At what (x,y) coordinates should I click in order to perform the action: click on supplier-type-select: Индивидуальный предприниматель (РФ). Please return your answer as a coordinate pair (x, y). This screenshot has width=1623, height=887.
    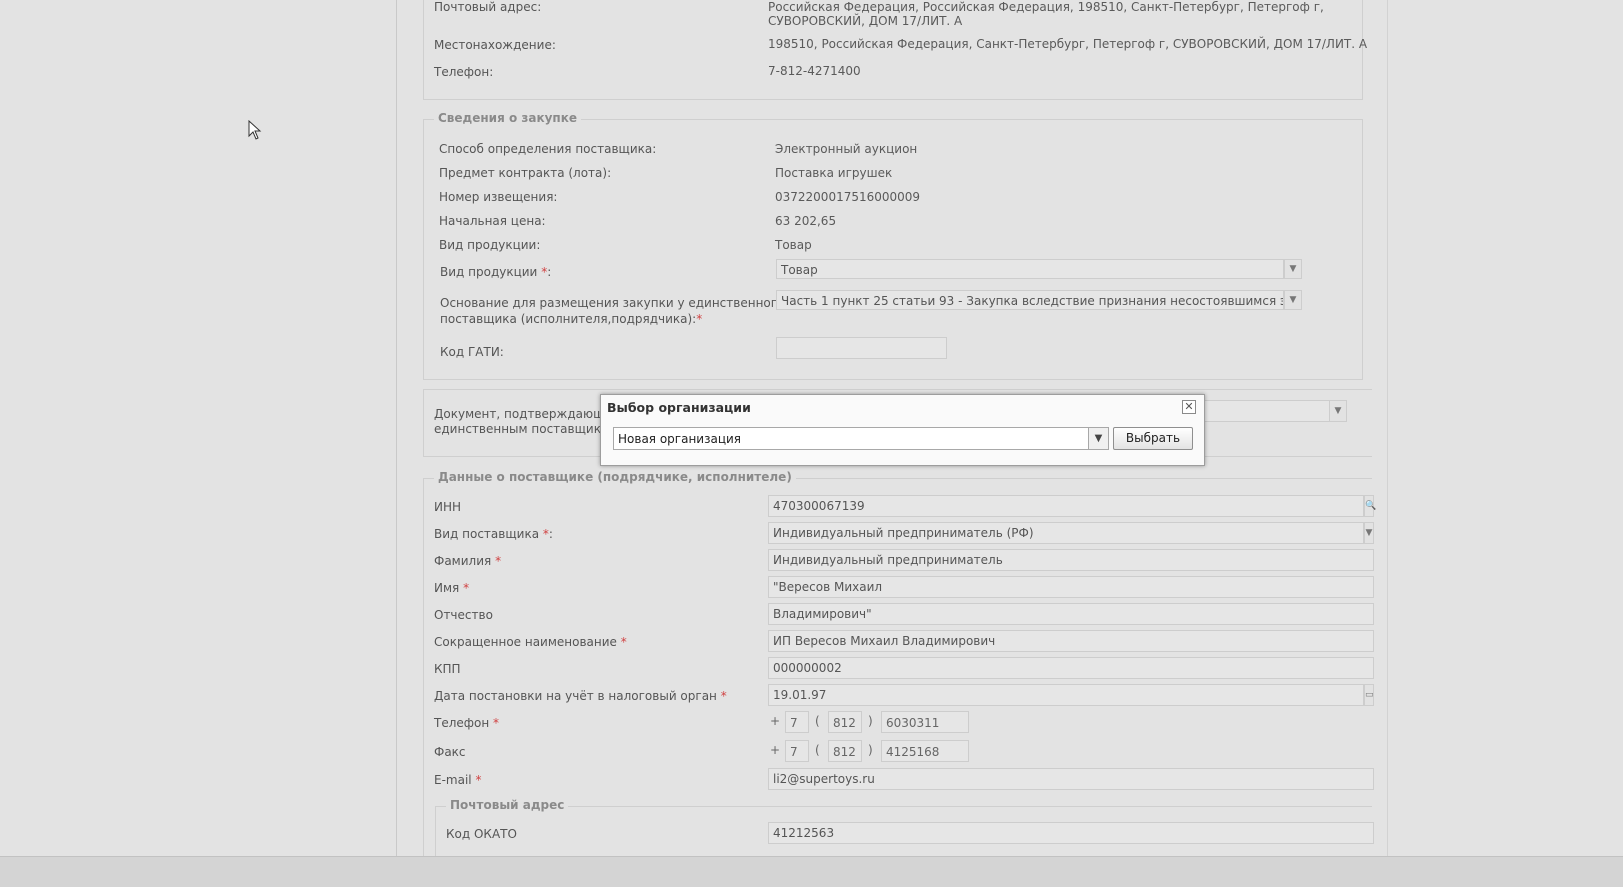
    Looking at the image, I should click on (1066, 533).